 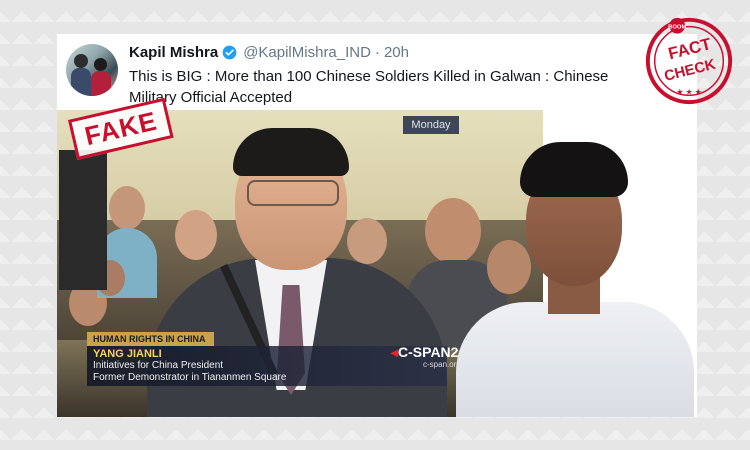 What do you see at coordinates (574, 169) in the screenshot?
I see `politician-hair` at bounding box center [574, 169].